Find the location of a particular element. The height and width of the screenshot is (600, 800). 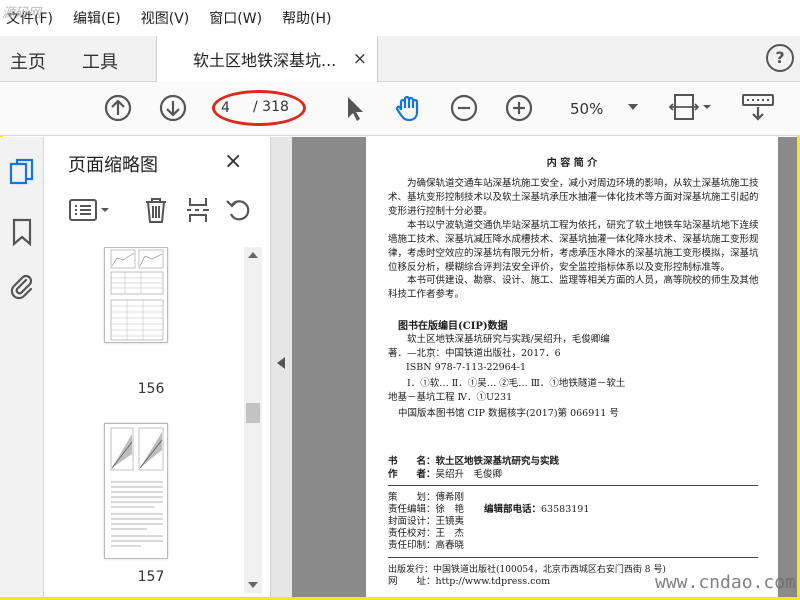

website-line: 网 址：http://www.tdpress.com is located at coordinates (469, 581).